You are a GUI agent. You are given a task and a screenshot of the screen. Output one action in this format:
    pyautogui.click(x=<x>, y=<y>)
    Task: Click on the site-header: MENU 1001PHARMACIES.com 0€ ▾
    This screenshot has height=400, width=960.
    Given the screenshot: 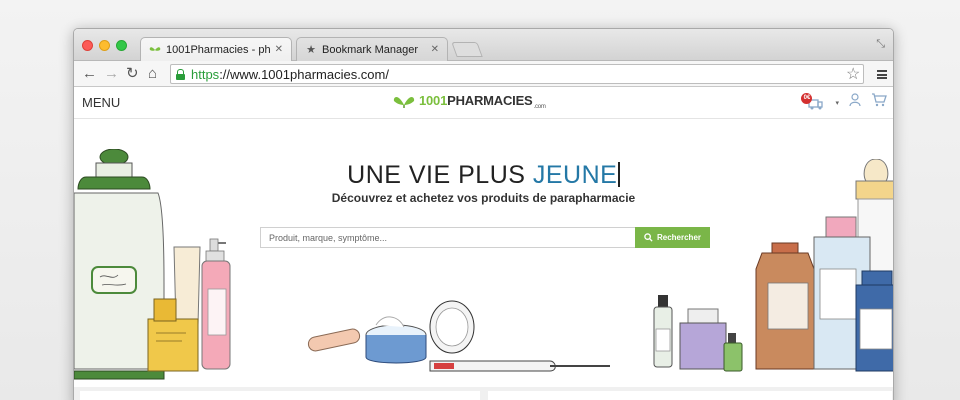 What is the action you would take?
    pyautogui.click(x=483, y=103)
    